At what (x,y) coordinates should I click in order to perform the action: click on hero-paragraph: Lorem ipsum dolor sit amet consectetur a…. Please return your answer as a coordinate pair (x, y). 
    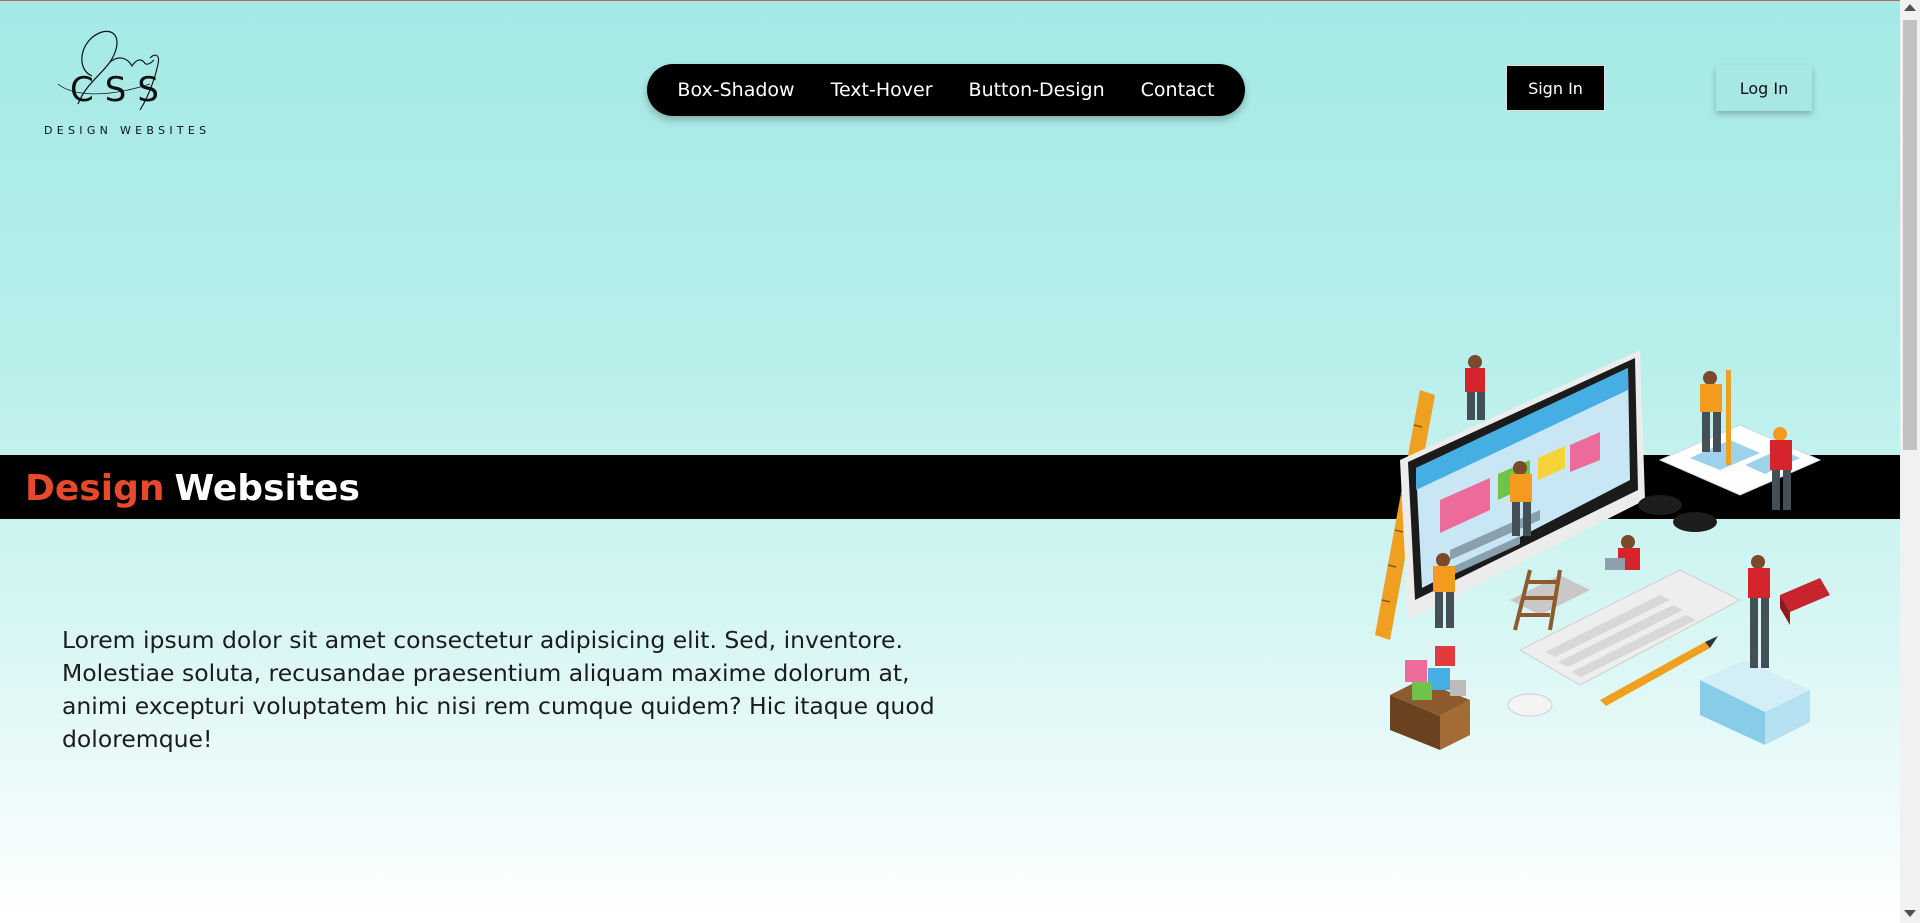
    Looking at the image, I should click on (498, 689).